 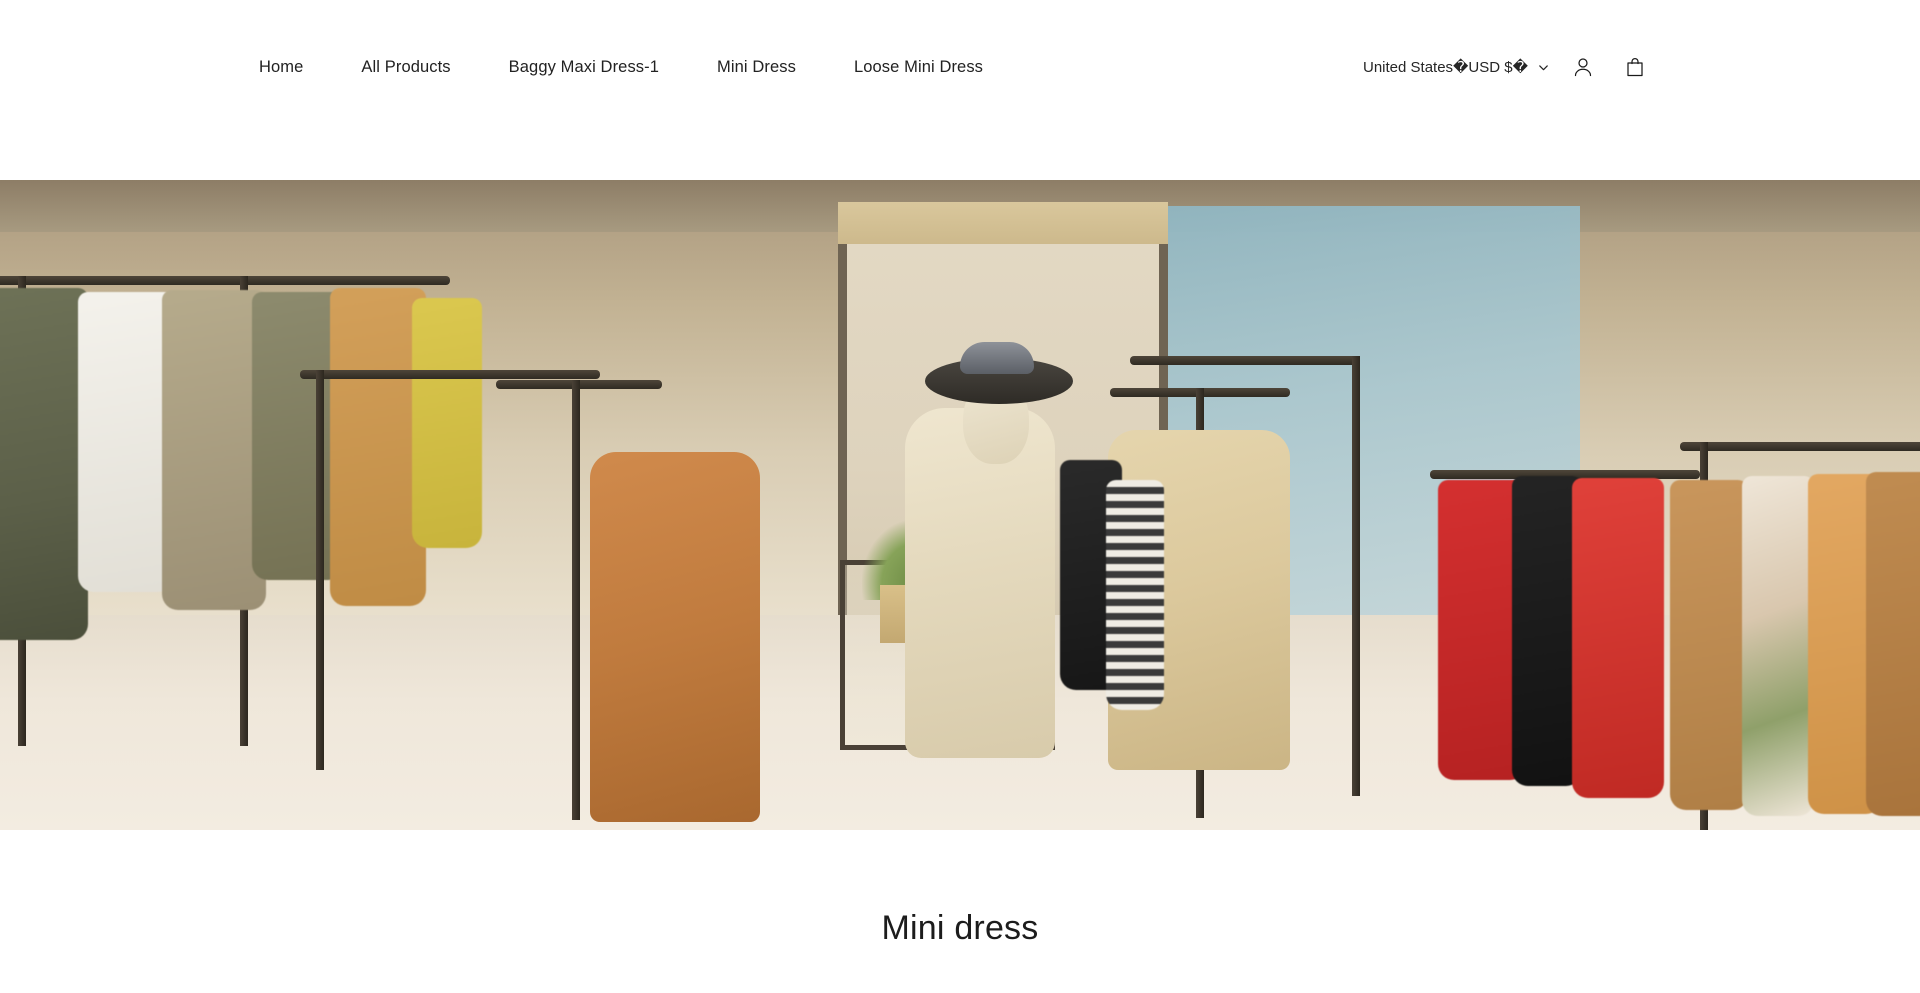 I want to click on account-button, so click(x=1583, y=67).